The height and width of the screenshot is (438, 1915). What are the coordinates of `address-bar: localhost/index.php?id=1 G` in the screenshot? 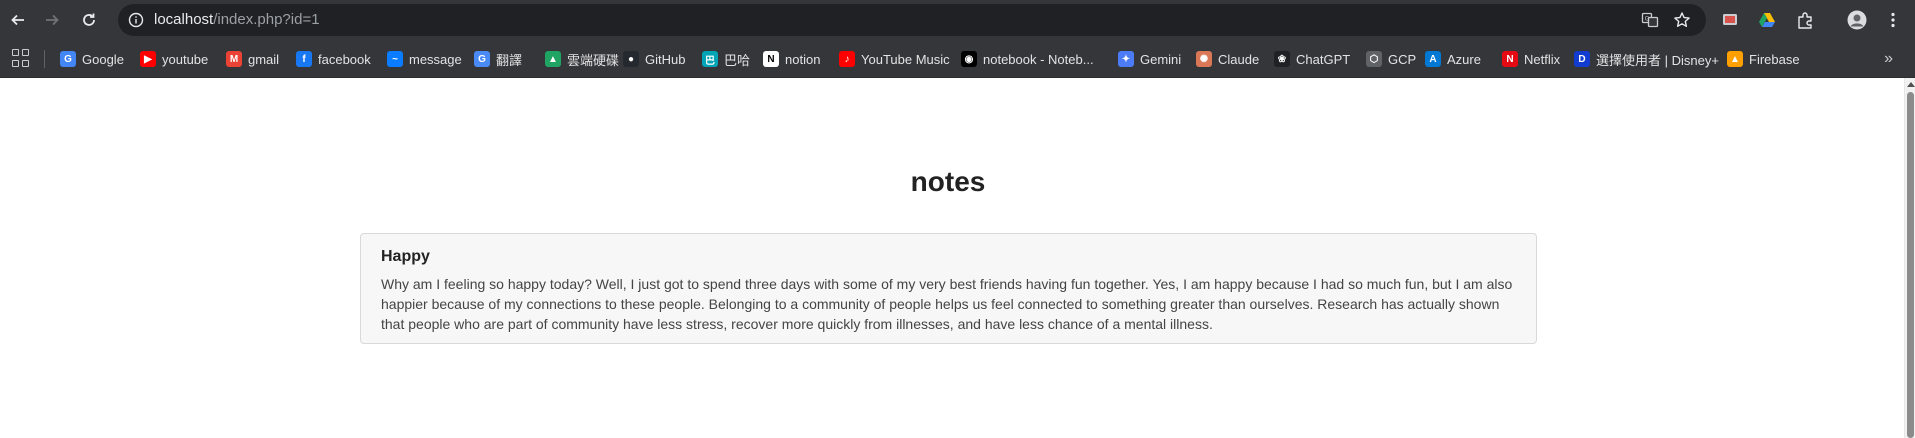 It's located at (912, 20).